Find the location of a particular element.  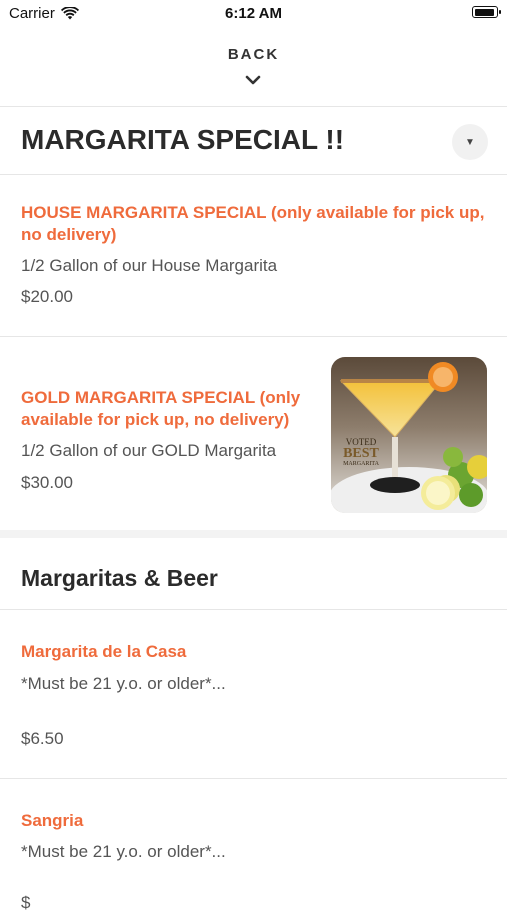

margarita-image is located at coordinates (409, 435).